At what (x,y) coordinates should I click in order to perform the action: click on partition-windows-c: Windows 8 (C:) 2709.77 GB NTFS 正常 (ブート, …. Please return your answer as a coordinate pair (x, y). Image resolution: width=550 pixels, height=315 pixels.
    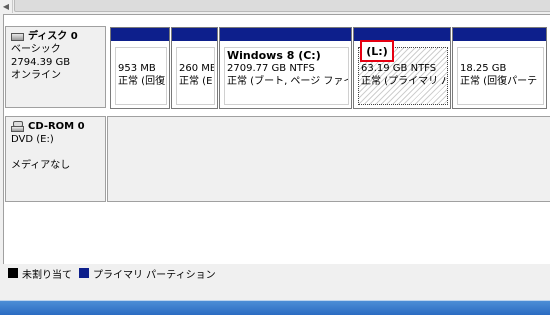
    Looking at the image, I should click on (285, 68).